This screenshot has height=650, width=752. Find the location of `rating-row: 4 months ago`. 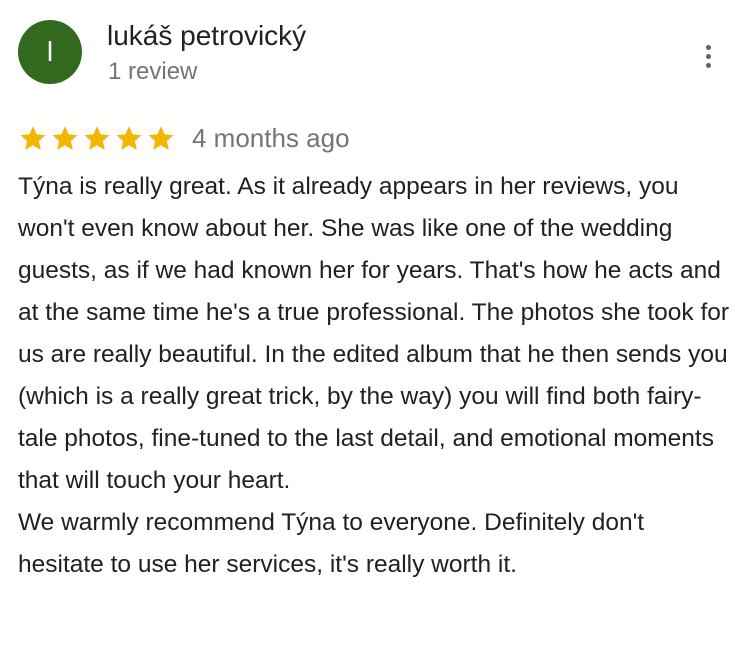

rating-row: 4 months ago is located at coordinates (184, 138).